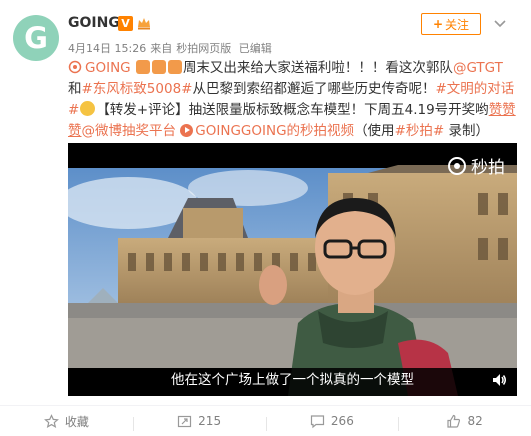 The height and width of the screenshot is (436, 531). What do you see at coordinates (274, 131) in the screenshot?
I see `video-link: GOINGGOING的秒拍视频` at bounding box center [274, 131].